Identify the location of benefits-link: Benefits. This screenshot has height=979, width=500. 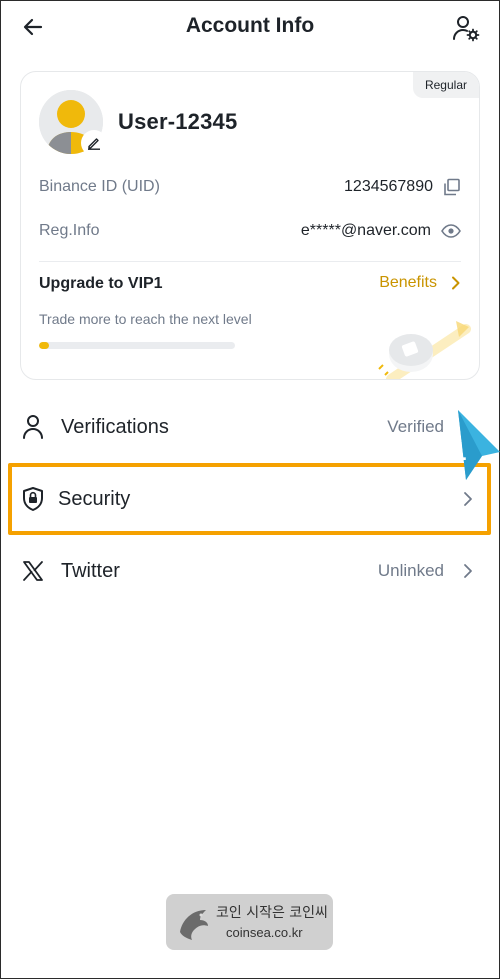
(420, 283).